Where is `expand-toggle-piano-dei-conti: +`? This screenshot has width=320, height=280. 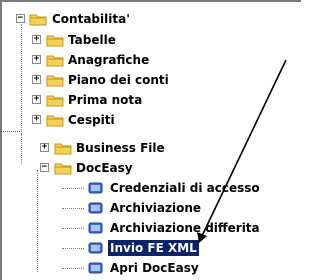 expand-toggle-piano-dei-conti: + is located at coordinates (36, 79).